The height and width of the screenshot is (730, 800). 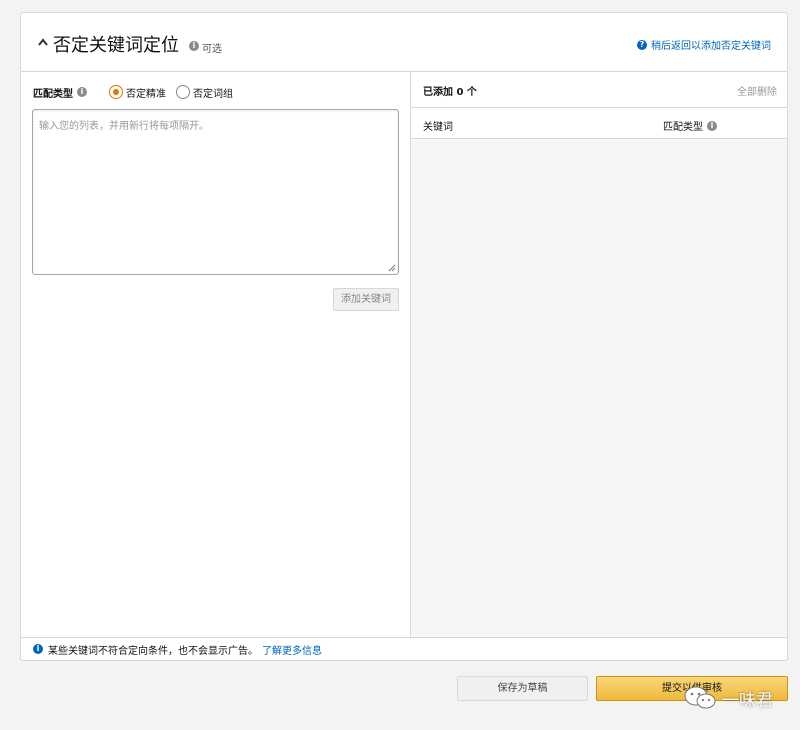 What do you see at coordinates (53, 94) in the screenshot?
I see `match-type-label: 匹配类型` at bounding box center [53, 94].